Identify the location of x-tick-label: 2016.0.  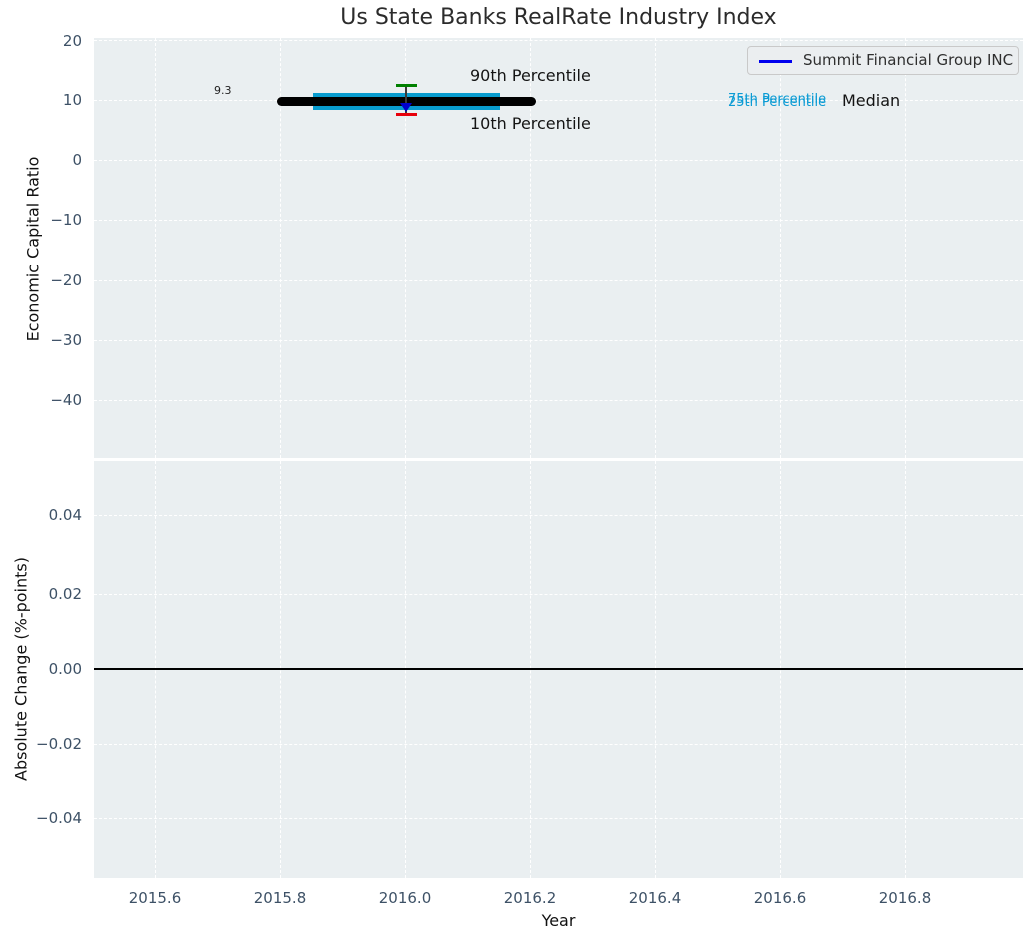
(405, 898).